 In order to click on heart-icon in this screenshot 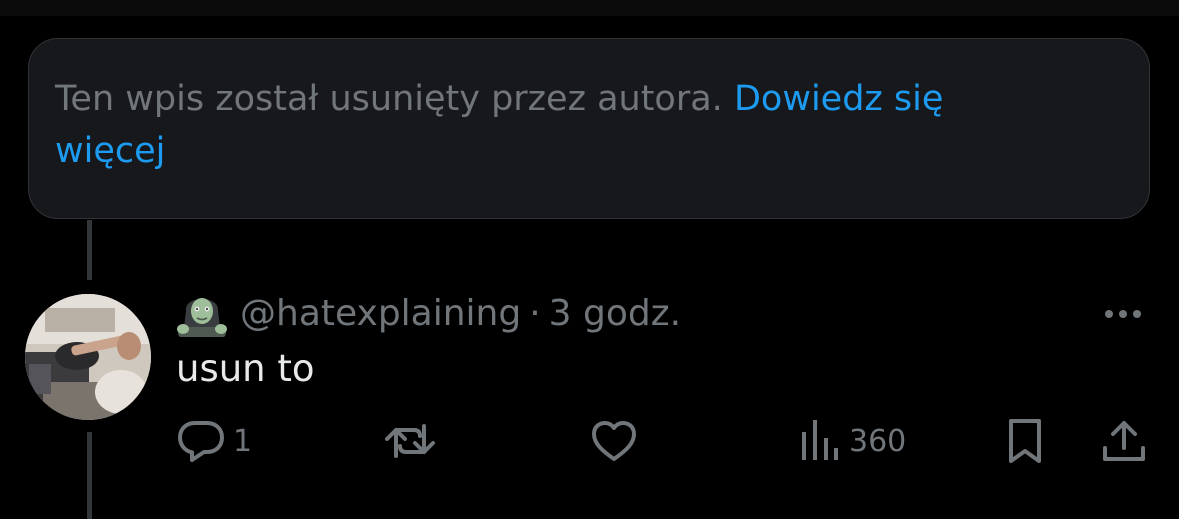, I will do `click(614, 441)`.